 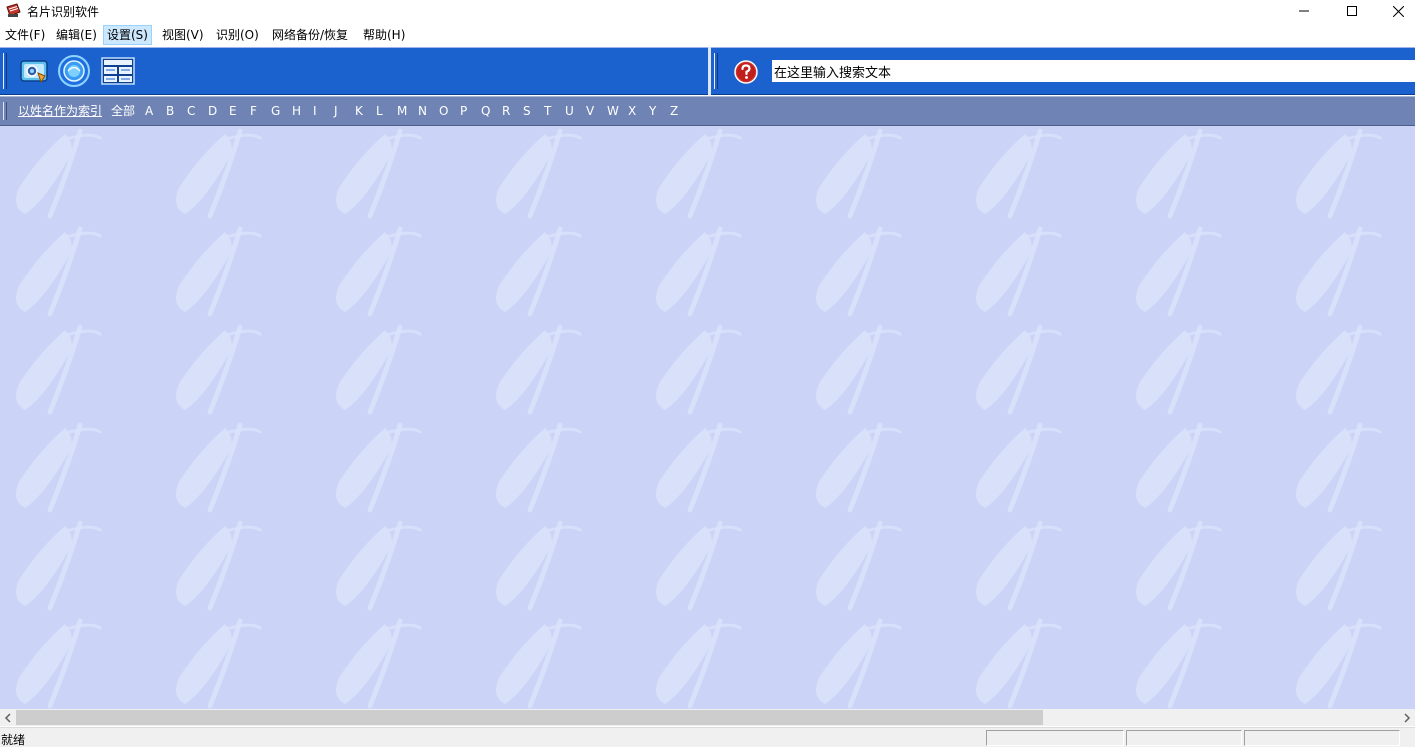 What do you see at coordinates (384, 35) in the screenshot?
I see `menu-help: 帮助(H)` at bounding box center [384, 35].